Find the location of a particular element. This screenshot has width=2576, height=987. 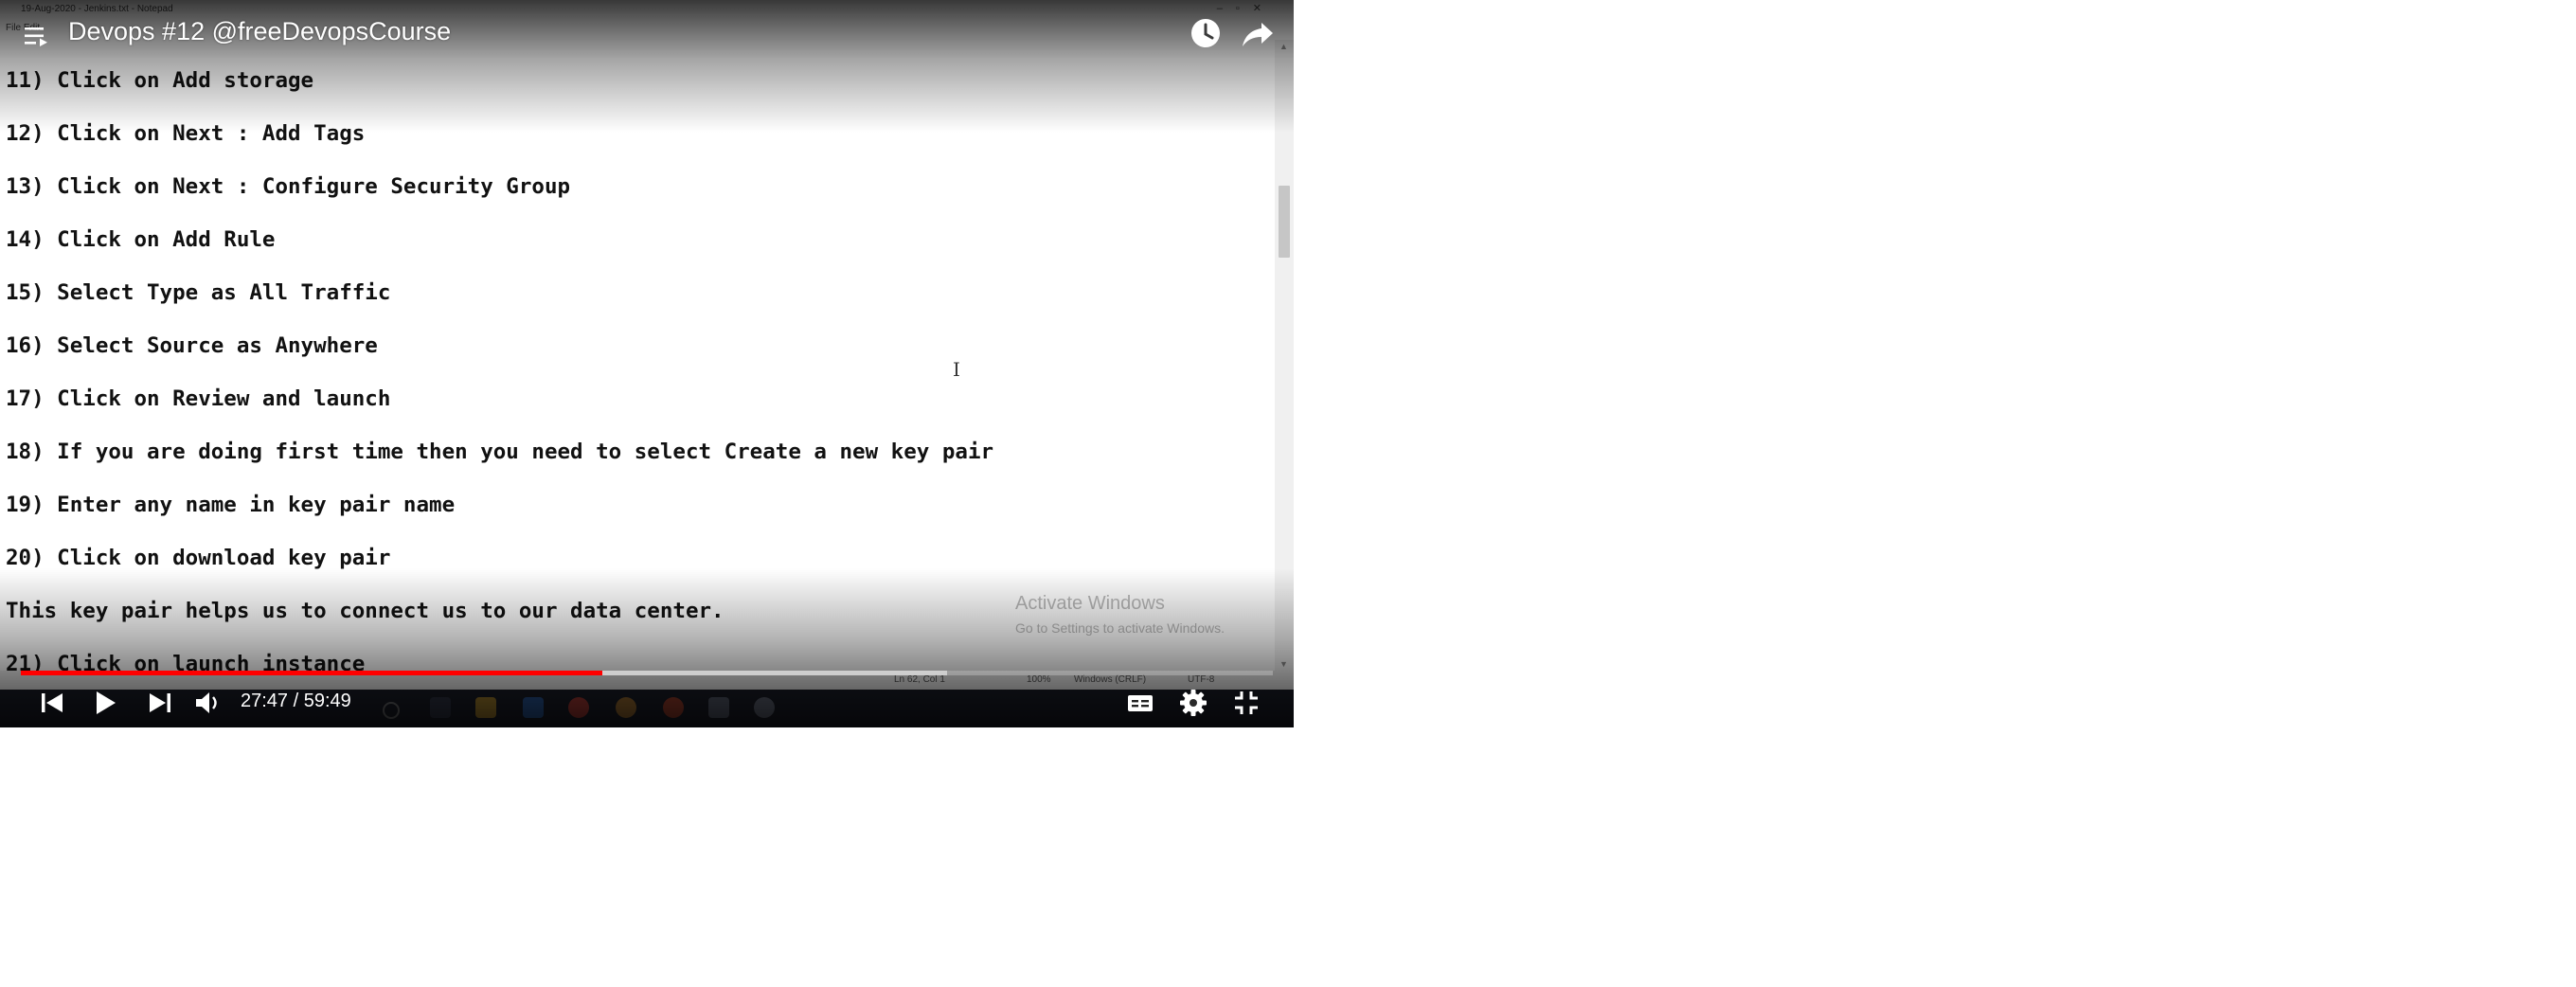

skip-next-icon is located at coordinates (159, 703).